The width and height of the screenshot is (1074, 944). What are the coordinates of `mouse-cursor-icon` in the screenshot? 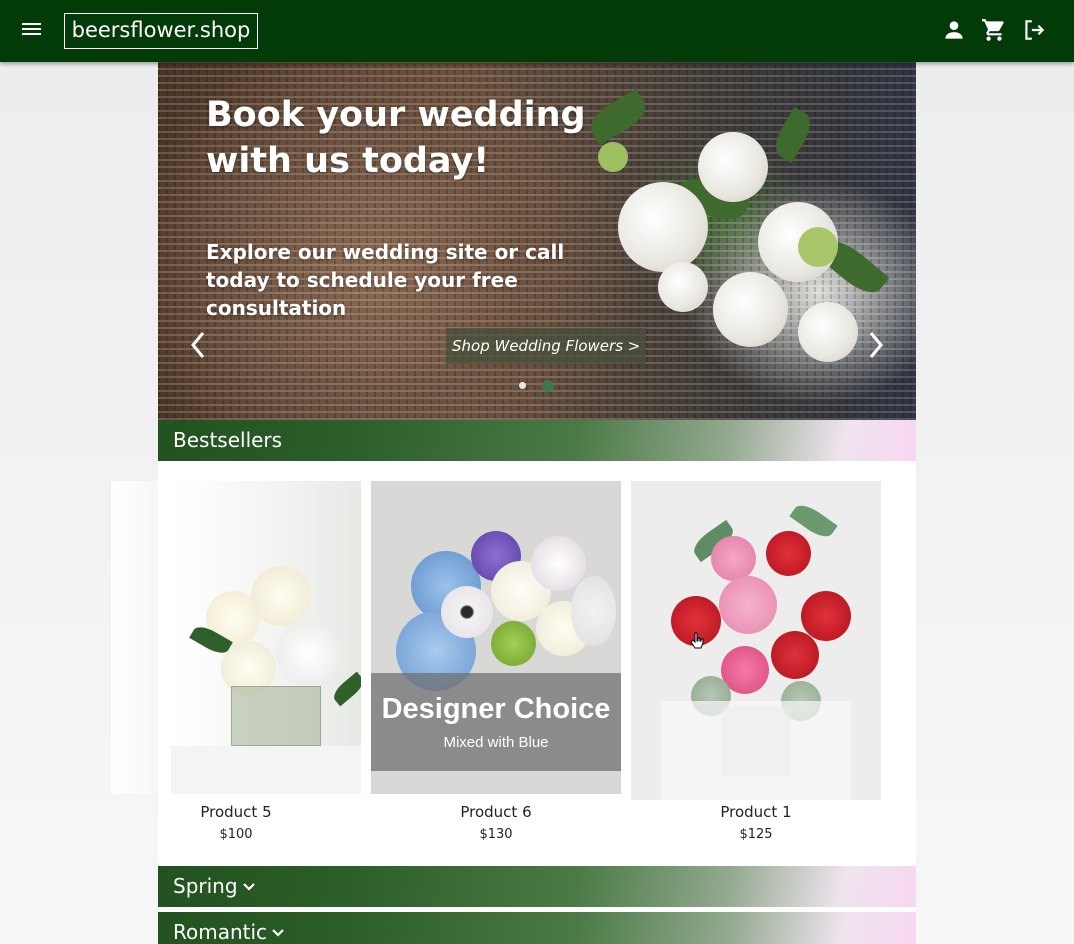 It's located at (697, 640).